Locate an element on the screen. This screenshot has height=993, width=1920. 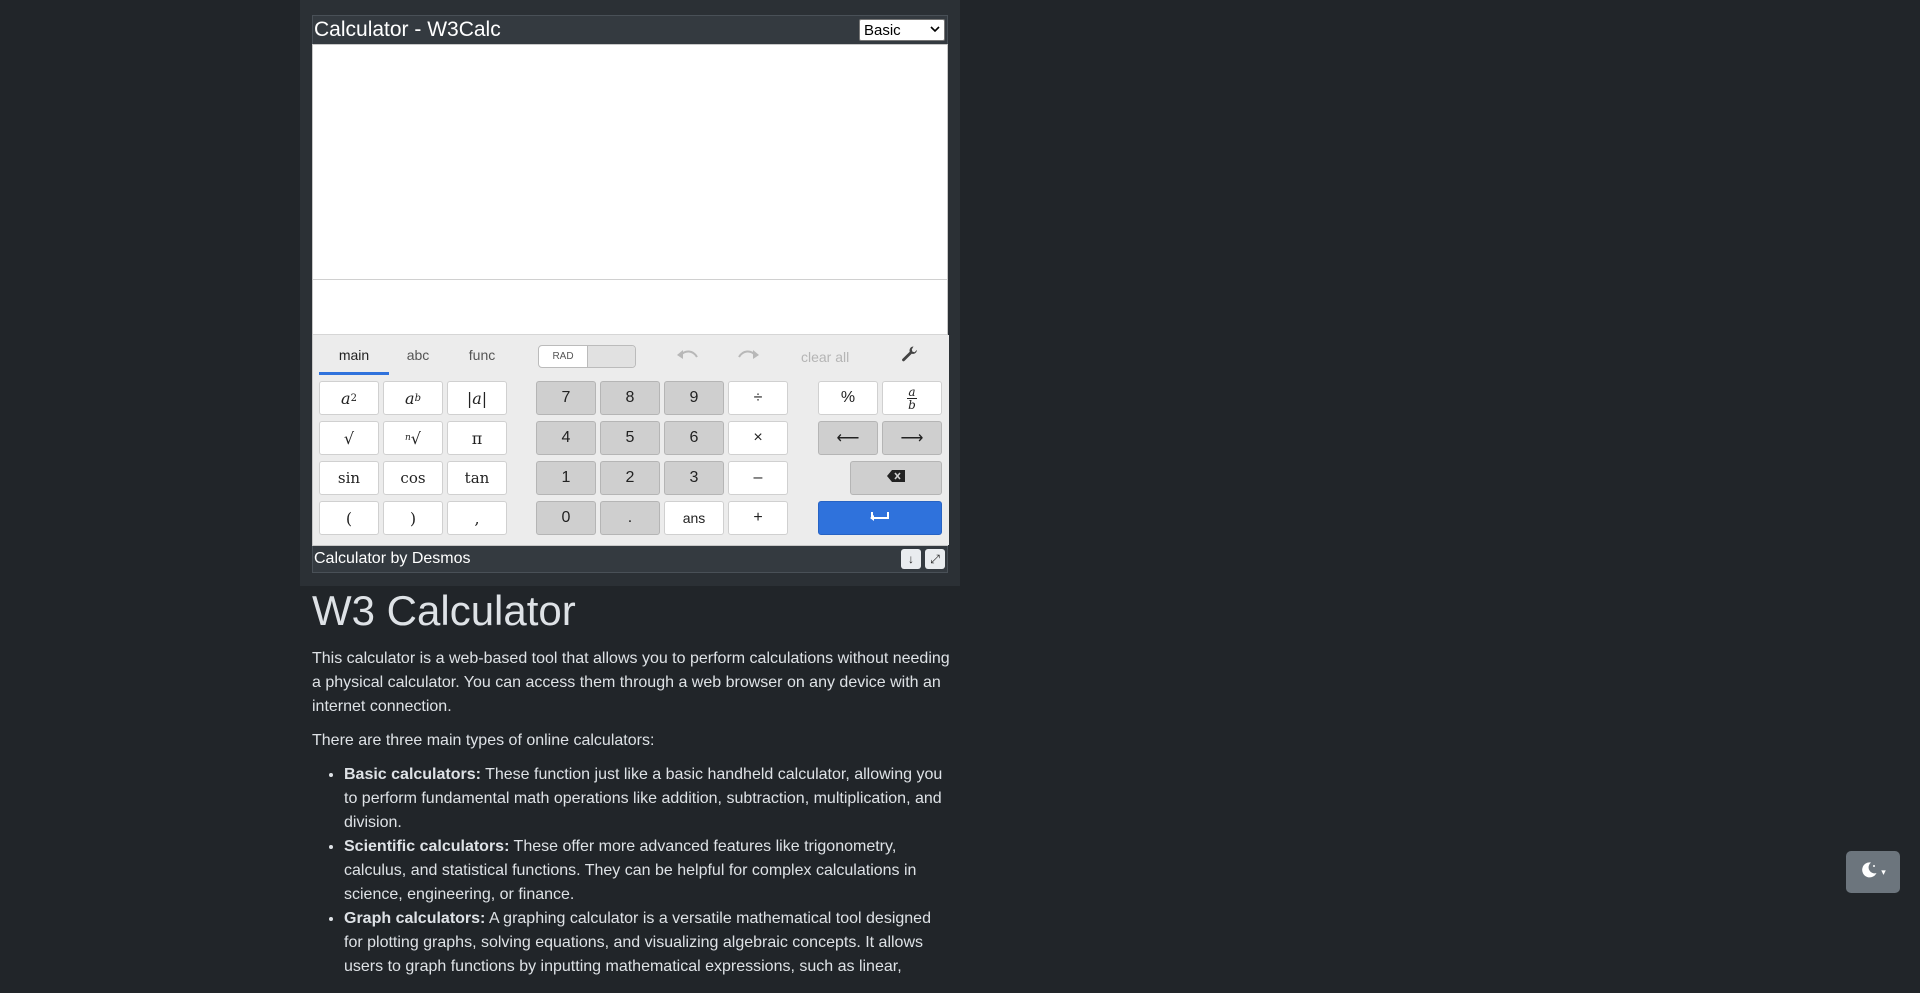
cos-key: cos is located at coordinates (413, 478).